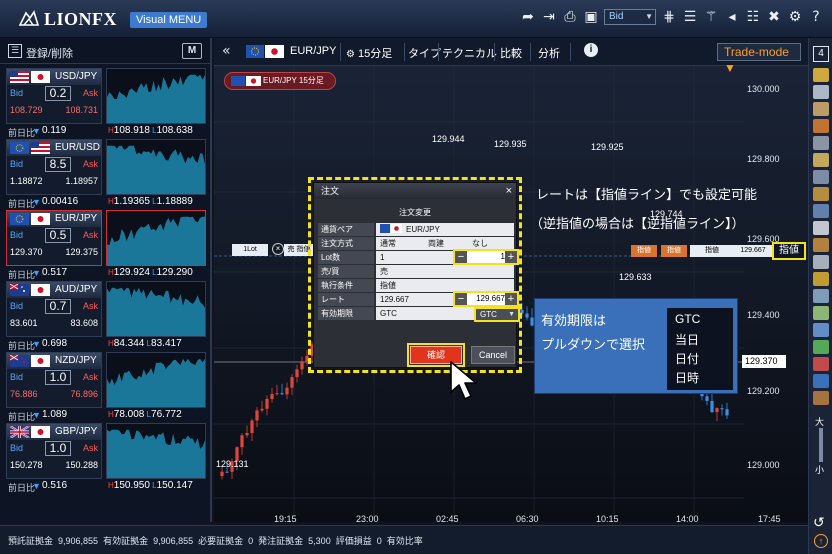 The image size is (832, 554). Describe the element at coordinates (313, 51) in the screenshot. I see `chart-pair-label: EUR/JPY` at that location.